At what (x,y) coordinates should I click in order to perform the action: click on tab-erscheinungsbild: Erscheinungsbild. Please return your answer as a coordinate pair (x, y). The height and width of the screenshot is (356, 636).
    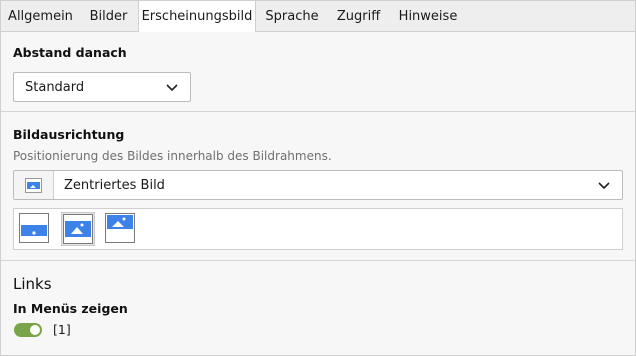
    Looking at the image, I should click on (197, 16).